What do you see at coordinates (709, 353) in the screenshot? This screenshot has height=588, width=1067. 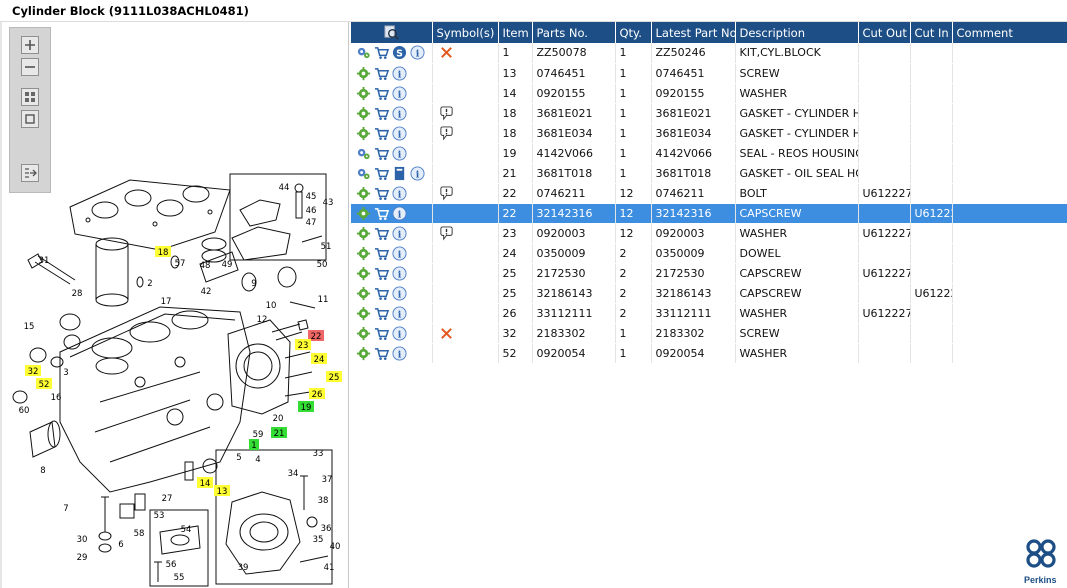 I see `table-row: i 52 0920054 1 0920054 WASHER` at bounding box center [709, 353].